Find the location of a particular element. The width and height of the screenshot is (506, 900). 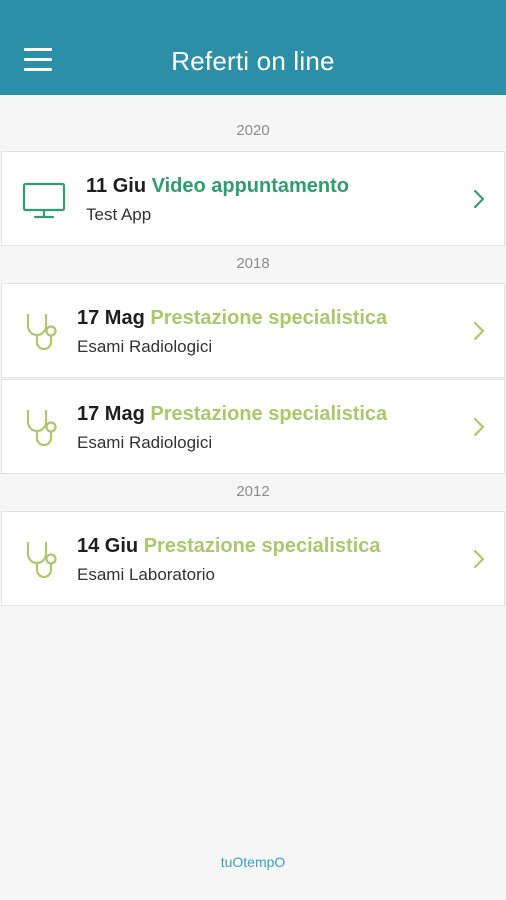

app-bar: Referti on line is located at coordinates (253, 47).